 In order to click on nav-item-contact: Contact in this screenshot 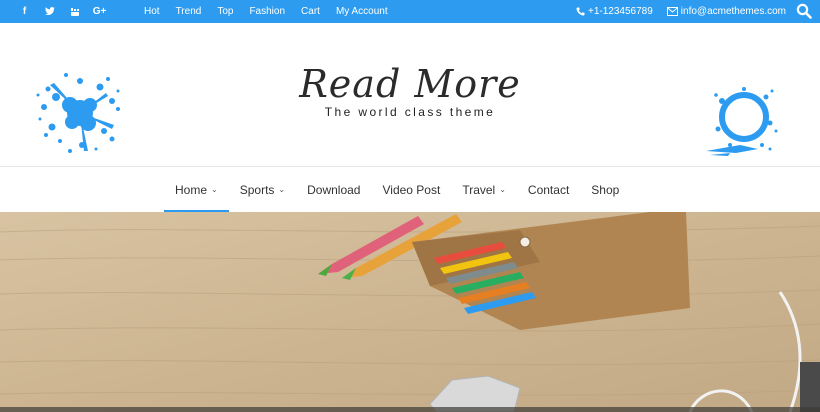, I will do `click(548, 189)`.